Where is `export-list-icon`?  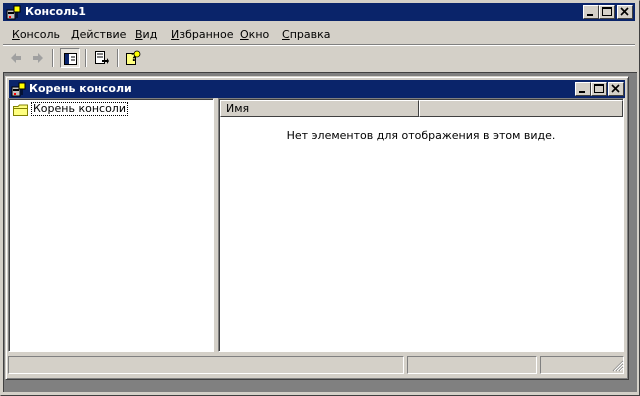 export-list-icon is located at coordinates (102, 57).